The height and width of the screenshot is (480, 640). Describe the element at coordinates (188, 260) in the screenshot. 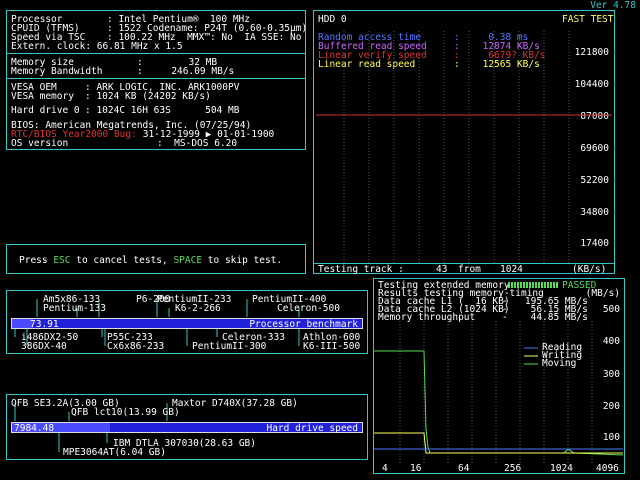

I see `space-key: SPACE` at that location.